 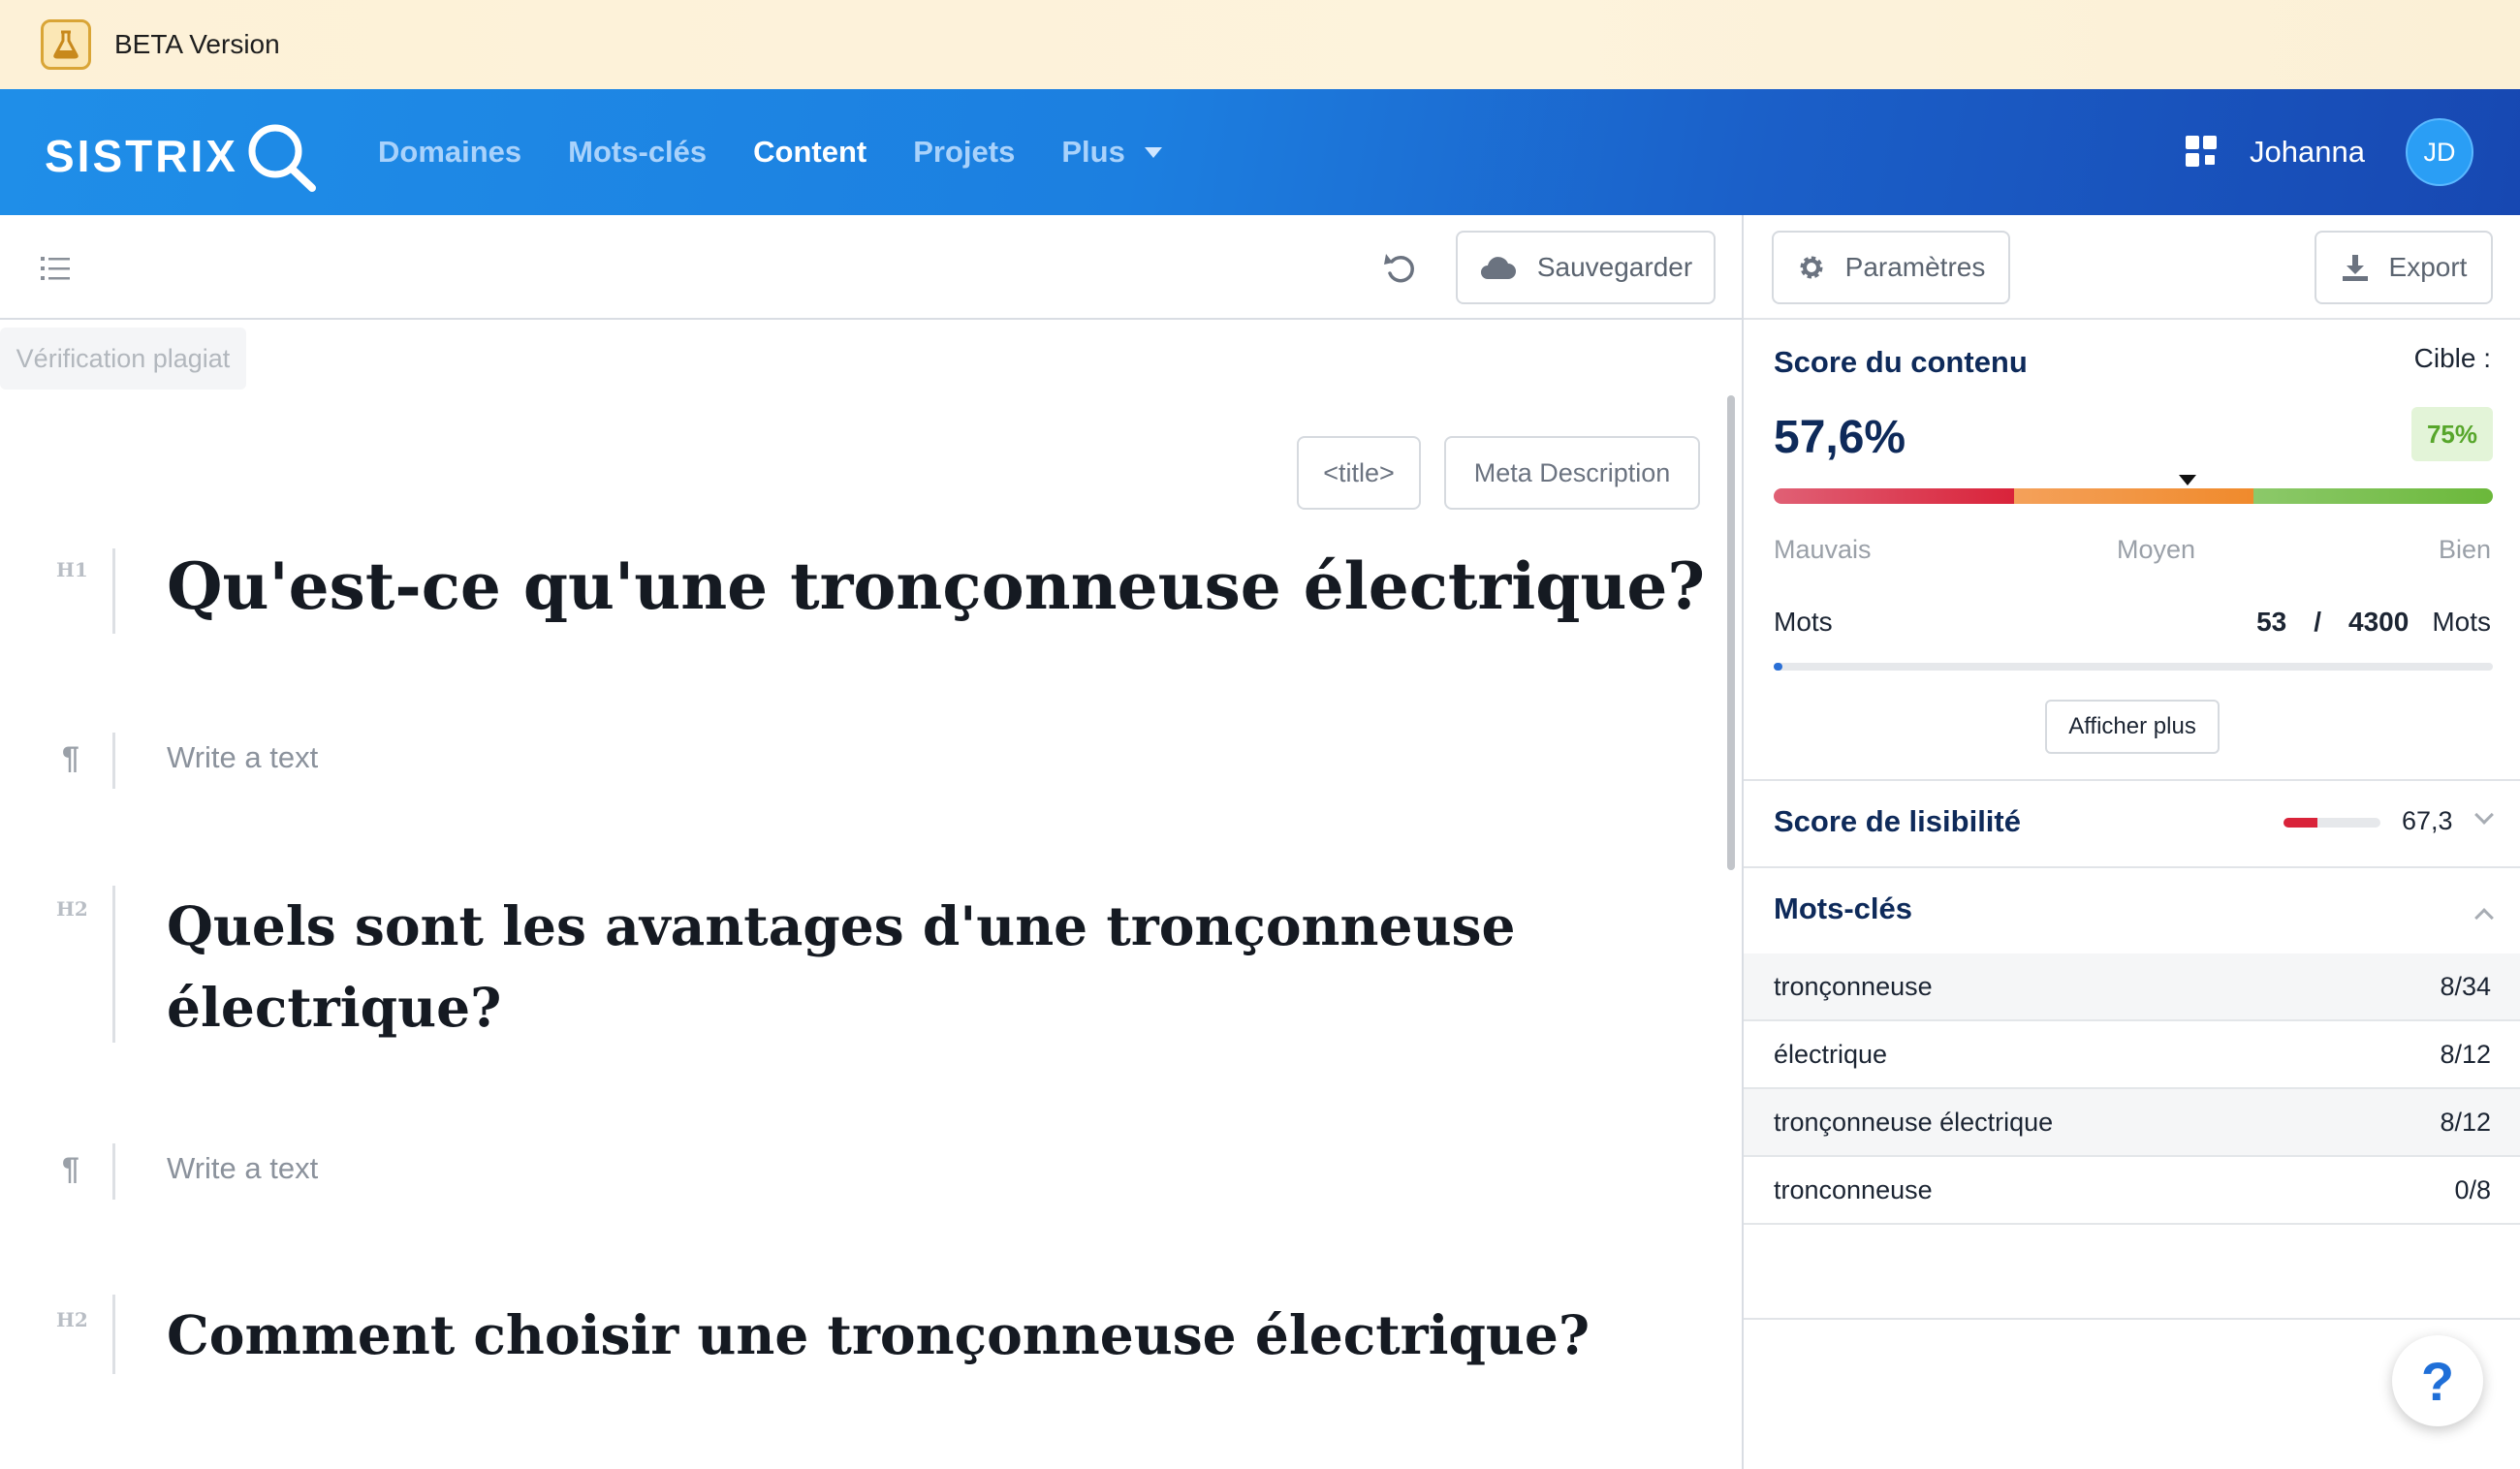 What do you see at coordinates (1843, 908) in the screenshot?
I see `keywords-title: Mots-clés` at bounding box center [1843, 908].